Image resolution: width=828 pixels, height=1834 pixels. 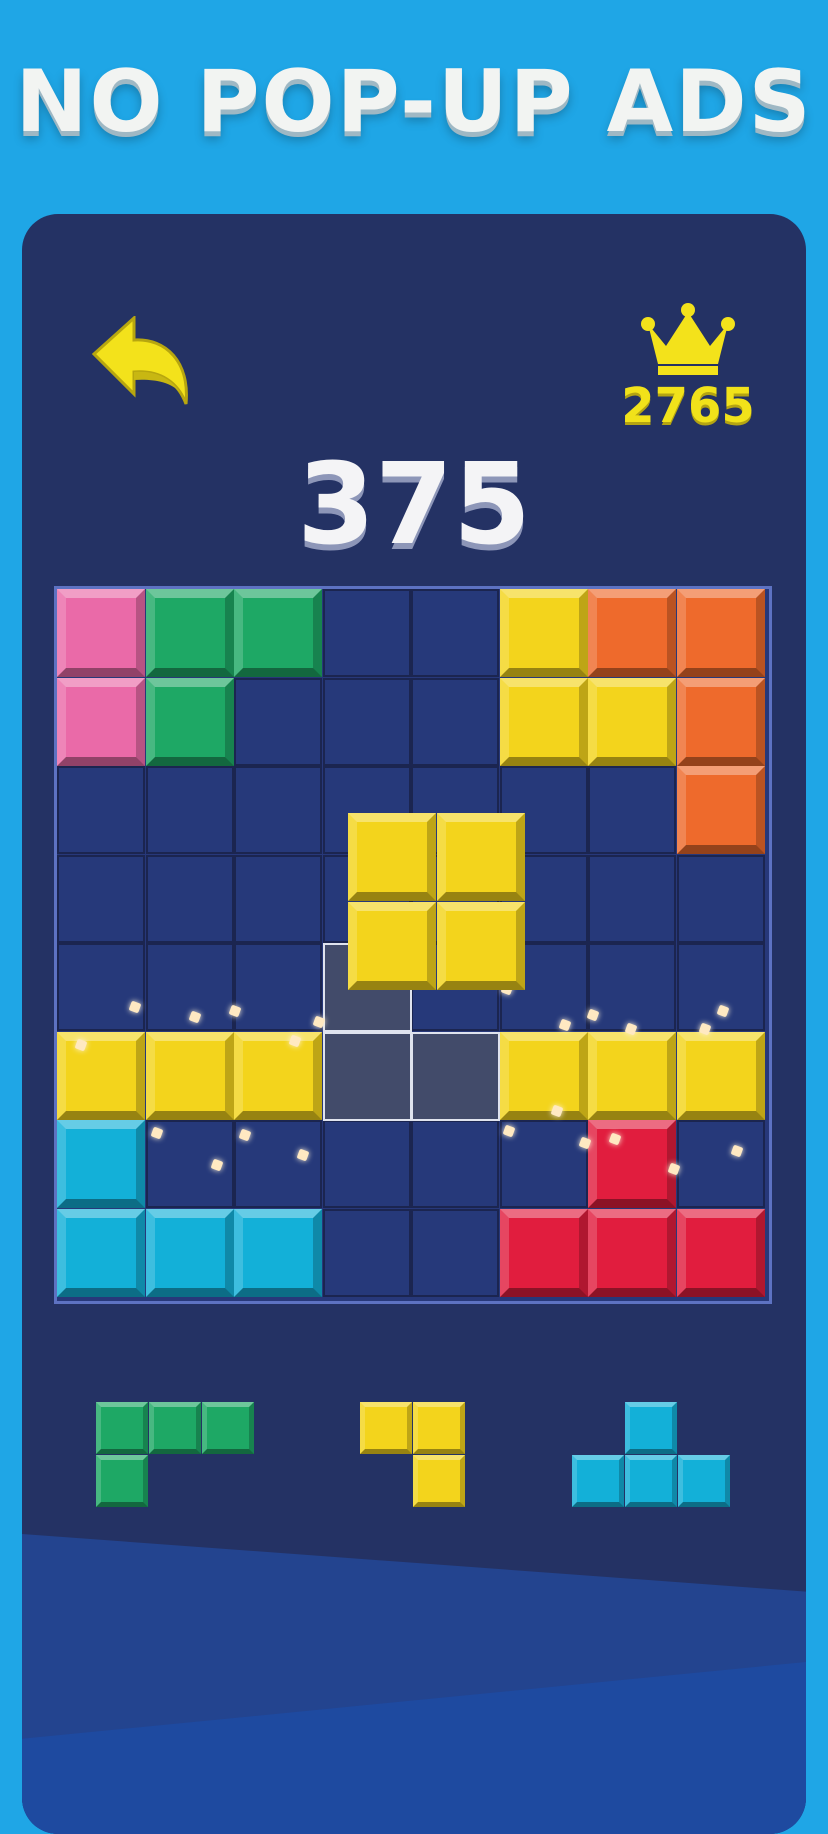 What do you see at coordinates (688, 406) in the screenshot?
I see `best-score: 2765` at bounding box center [688, 406].